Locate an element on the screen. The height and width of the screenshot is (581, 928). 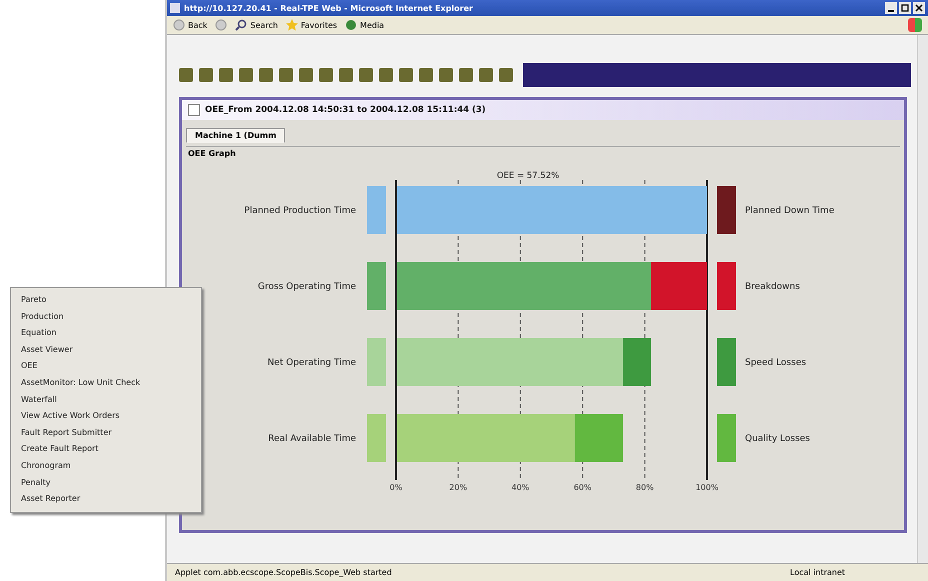
menu-item: OEE is located at coordinates (106, 366).